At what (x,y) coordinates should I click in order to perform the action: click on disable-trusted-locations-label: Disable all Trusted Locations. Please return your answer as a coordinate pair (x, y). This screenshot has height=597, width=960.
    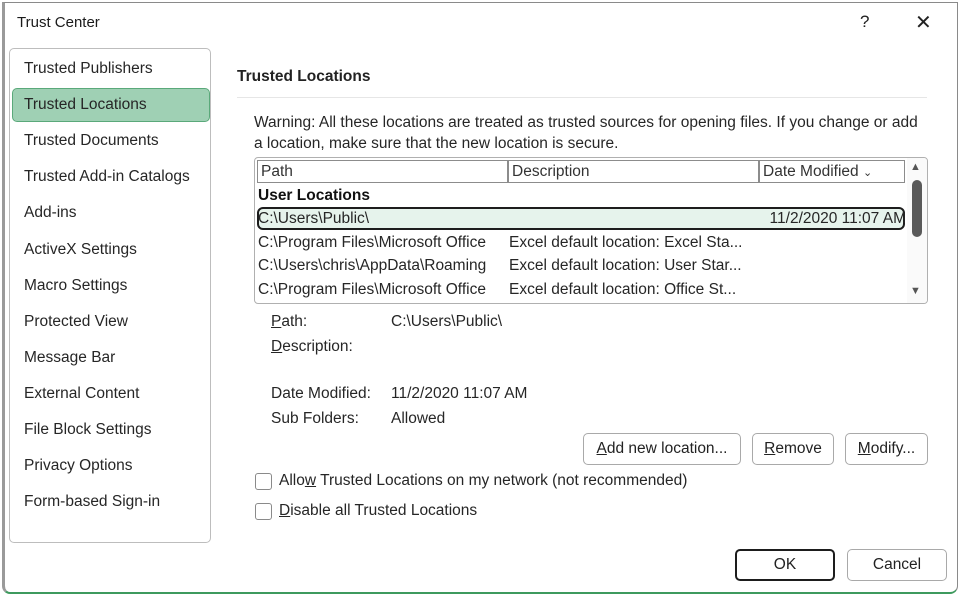
    Looking at the image, I should click on (378, 511).